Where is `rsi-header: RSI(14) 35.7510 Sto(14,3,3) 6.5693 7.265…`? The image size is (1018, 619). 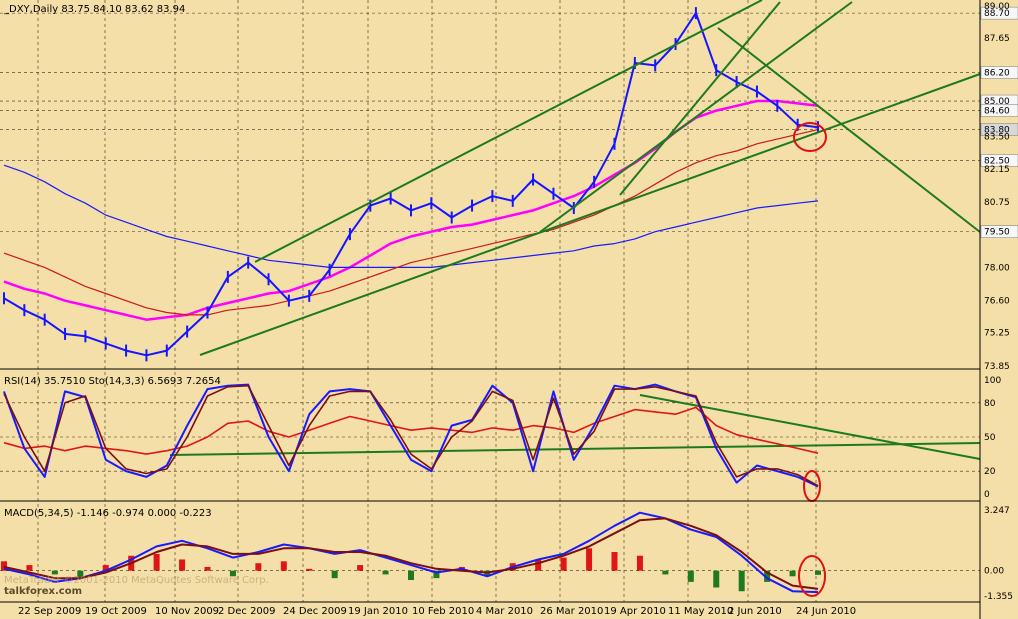
rsi-header: RSI(14) 35.7510 Sto(14,3,3) 6.5693 7.265… is located at coordinates (112, 381).